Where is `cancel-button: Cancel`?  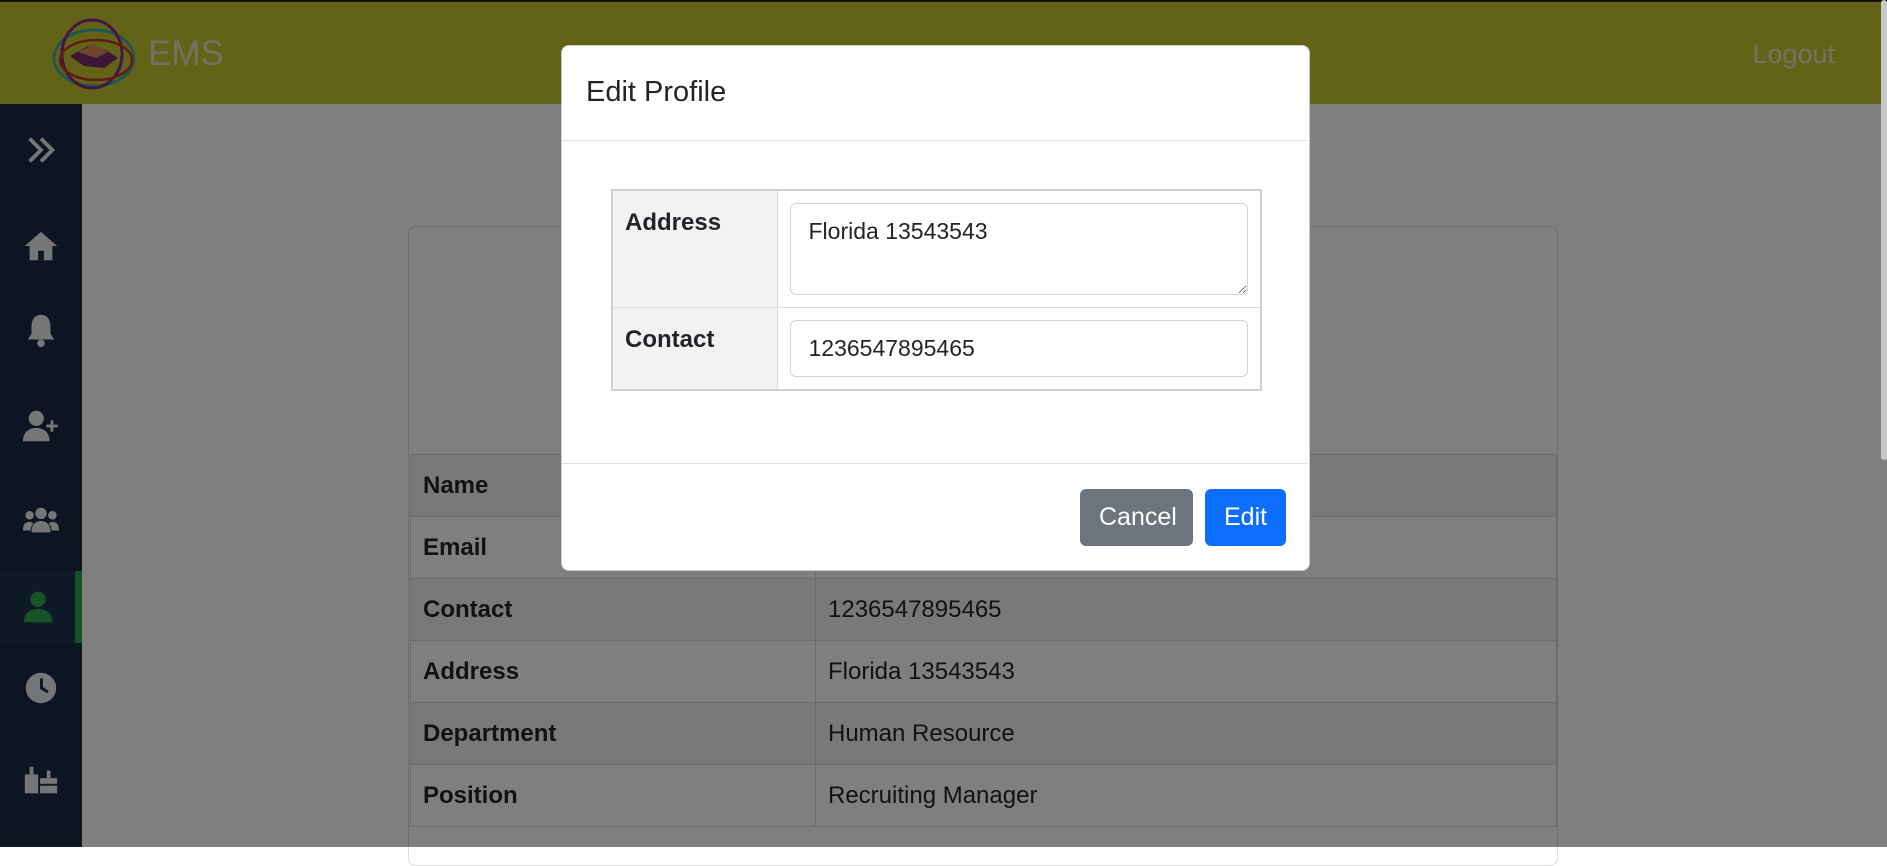
cancel-button: Cancel is located at coordinates (1136, 517).